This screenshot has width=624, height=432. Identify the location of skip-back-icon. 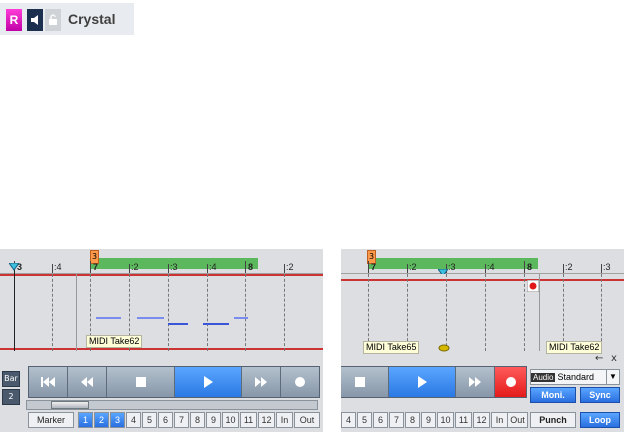
(48, 382).